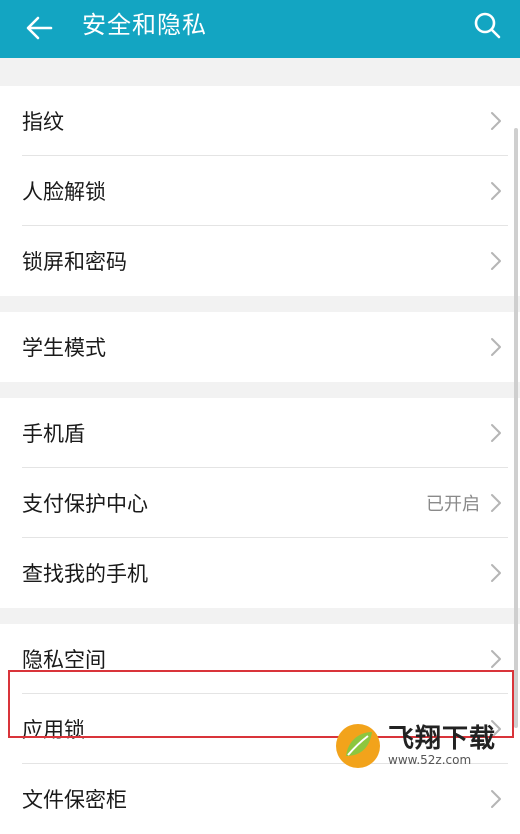 Image resolution: width=520 pixels, height=834 pixels. I want to click on list-top-spacer, so click(260, 72).